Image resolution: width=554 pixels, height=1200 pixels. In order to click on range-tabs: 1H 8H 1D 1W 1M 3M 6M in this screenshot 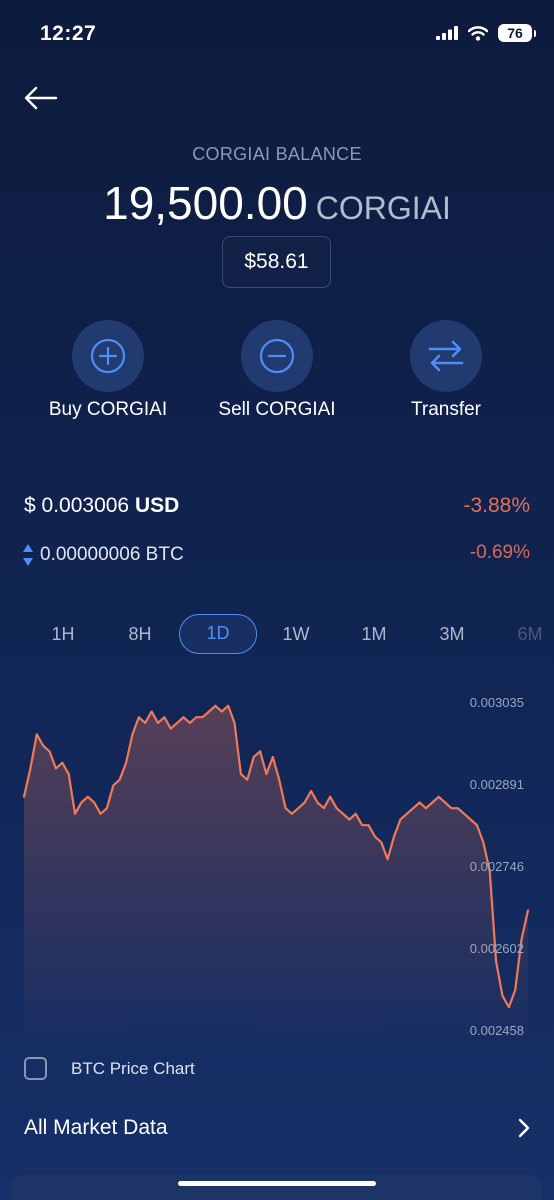, I will do `click(277, 634)`.